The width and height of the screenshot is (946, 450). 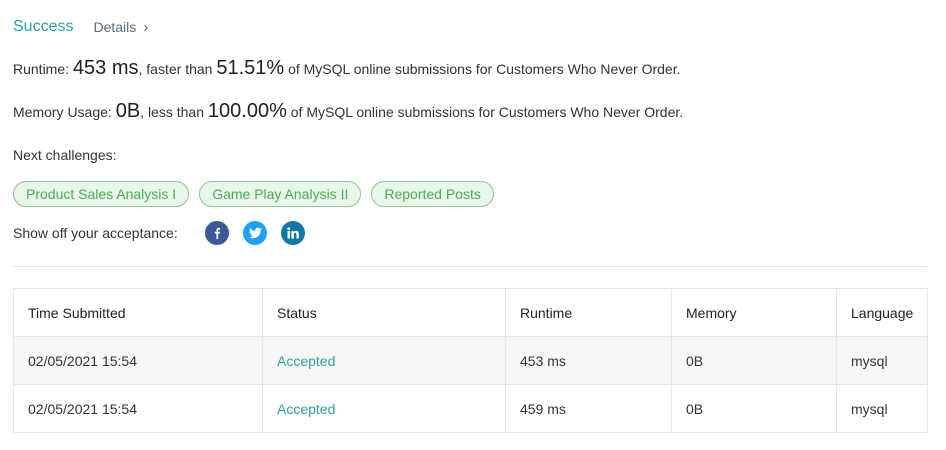 What do you see at coordinates (146, 27) in the screenshot?
I see `chevron-right-icon: ›` at bounding box center [146, 27].